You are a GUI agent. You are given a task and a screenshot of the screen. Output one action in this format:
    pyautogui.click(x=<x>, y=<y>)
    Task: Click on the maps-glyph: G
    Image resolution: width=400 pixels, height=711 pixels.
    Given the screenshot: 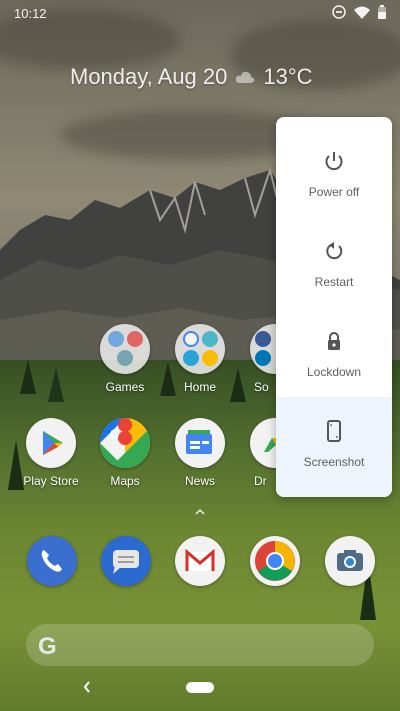 What is the action you would take?
    pyautogui.click(x=125, y=443)
    